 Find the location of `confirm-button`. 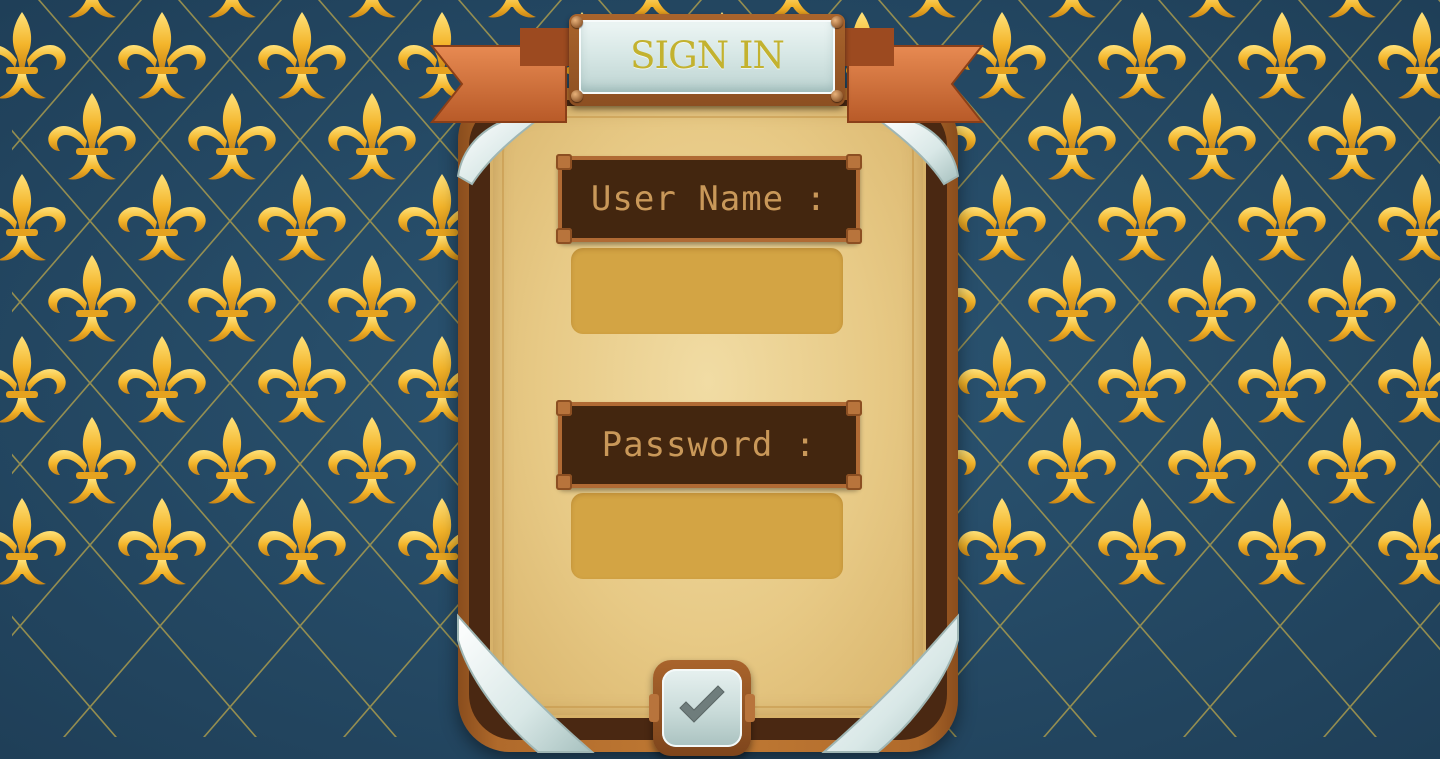

confirm-button is located at coordinates (702, 708).